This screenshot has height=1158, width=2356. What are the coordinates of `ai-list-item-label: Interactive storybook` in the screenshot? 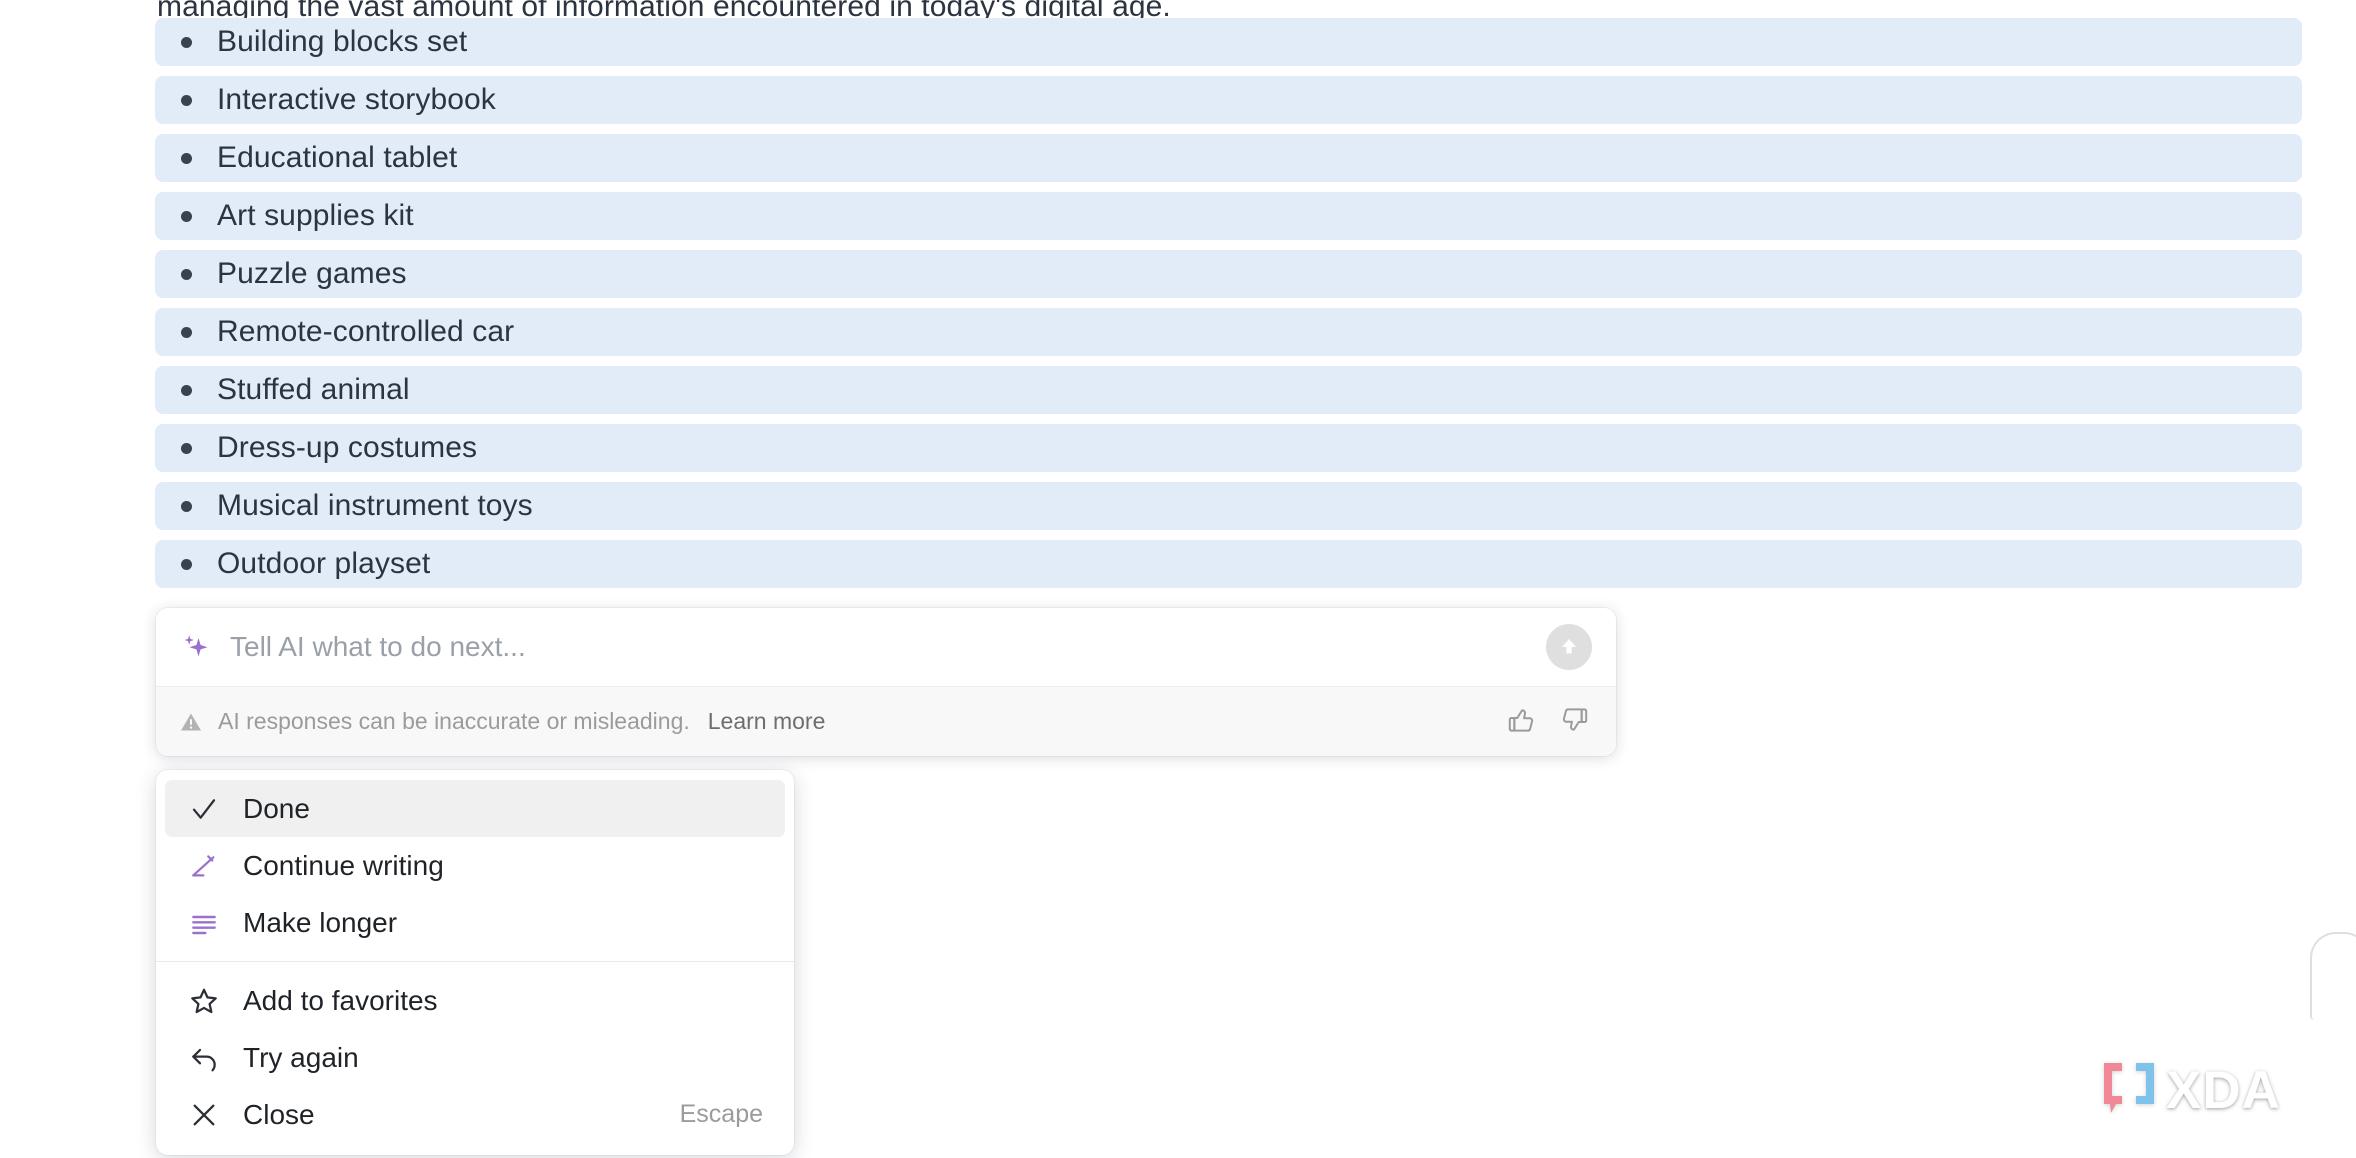 It's located at (356, 99).